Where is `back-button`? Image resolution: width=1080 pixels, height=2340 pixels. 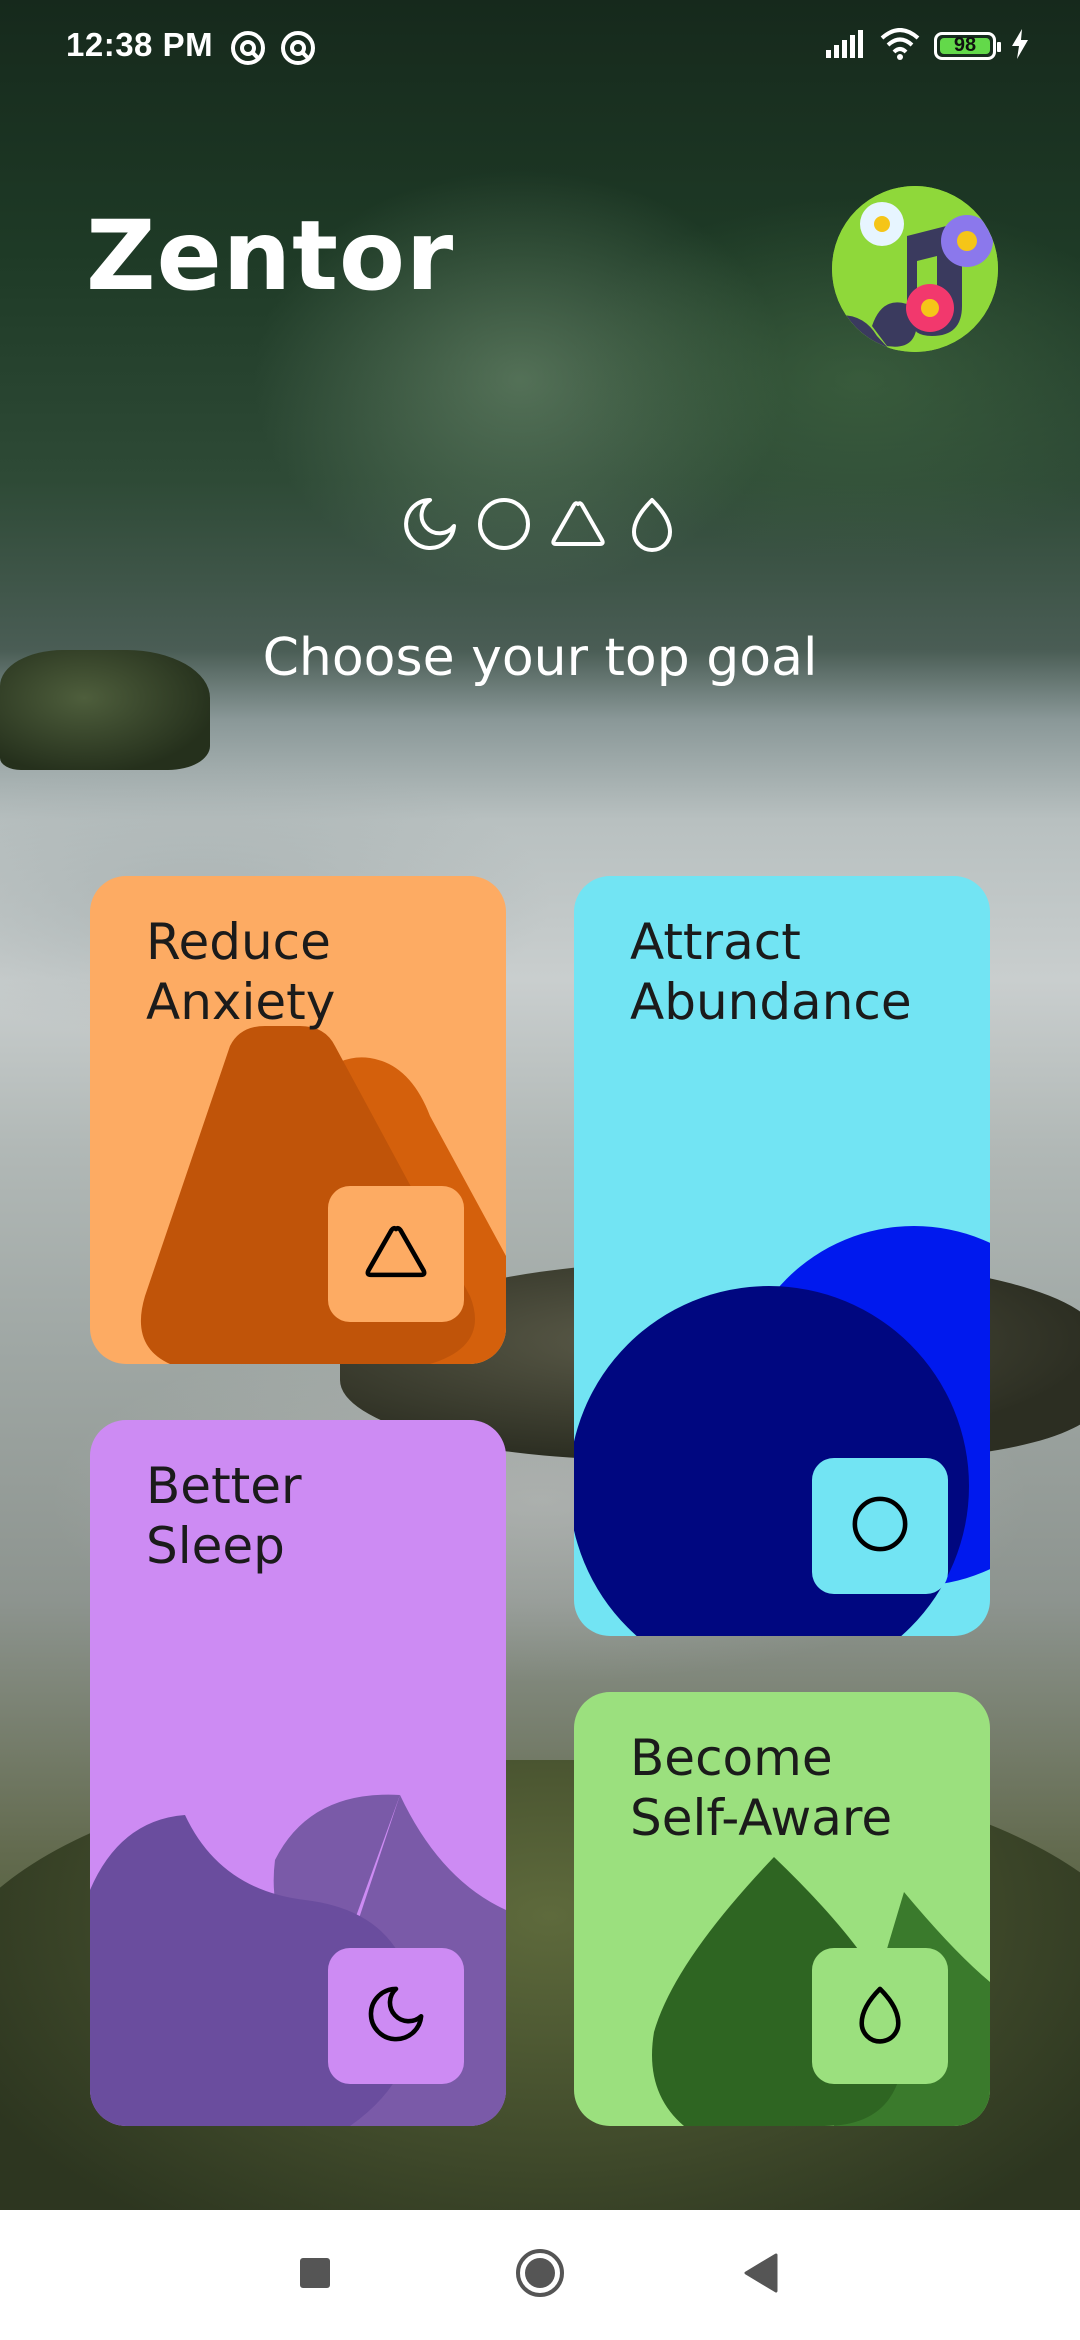
back-button is located at coordinates (760, 2275).